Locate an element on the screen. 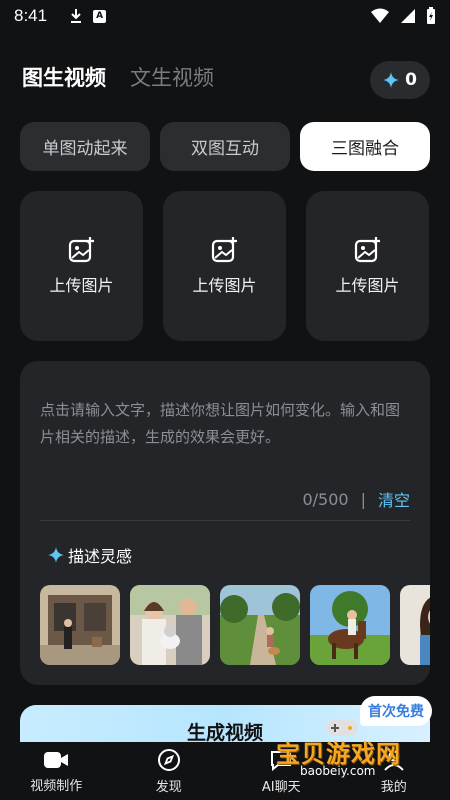 The image size is (450, 800). nav-discover: 发现 is located at coordinates (169, 771).